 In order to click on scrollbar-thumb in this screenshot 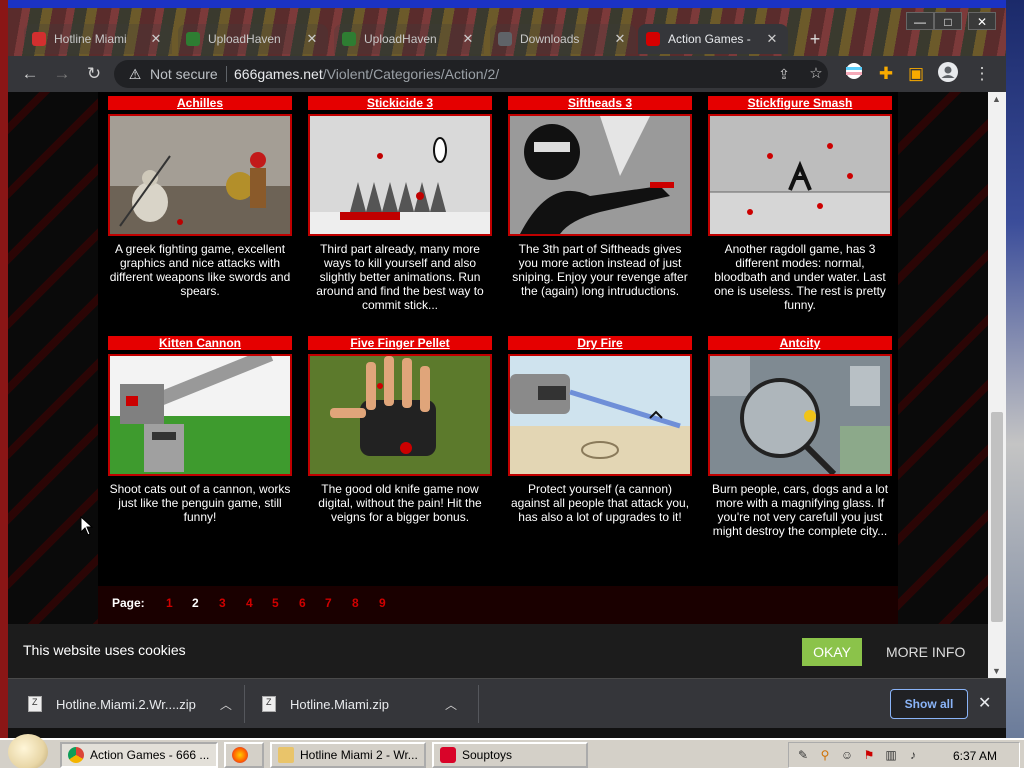, I will do `click(997, 517)`.